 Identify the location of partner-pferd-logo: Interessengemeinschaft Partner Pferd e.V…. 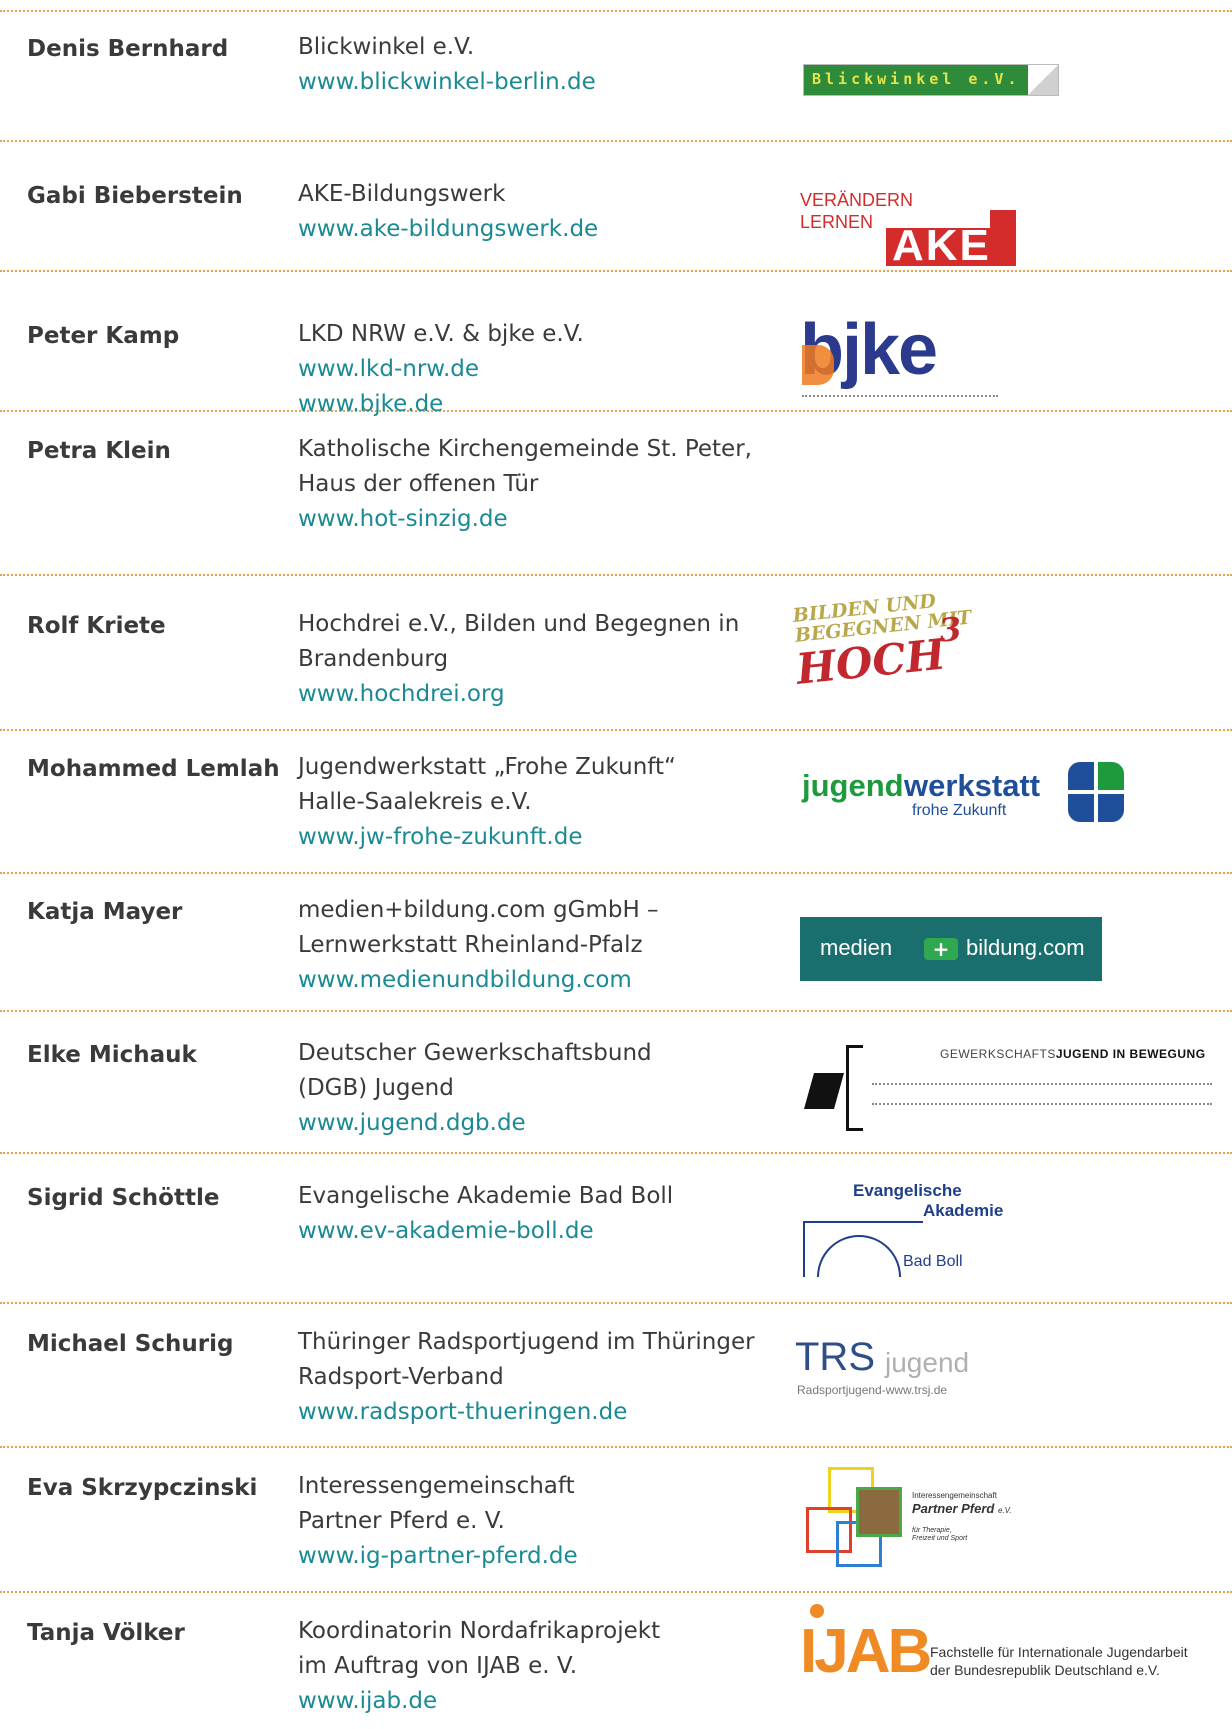
(925, 1522).